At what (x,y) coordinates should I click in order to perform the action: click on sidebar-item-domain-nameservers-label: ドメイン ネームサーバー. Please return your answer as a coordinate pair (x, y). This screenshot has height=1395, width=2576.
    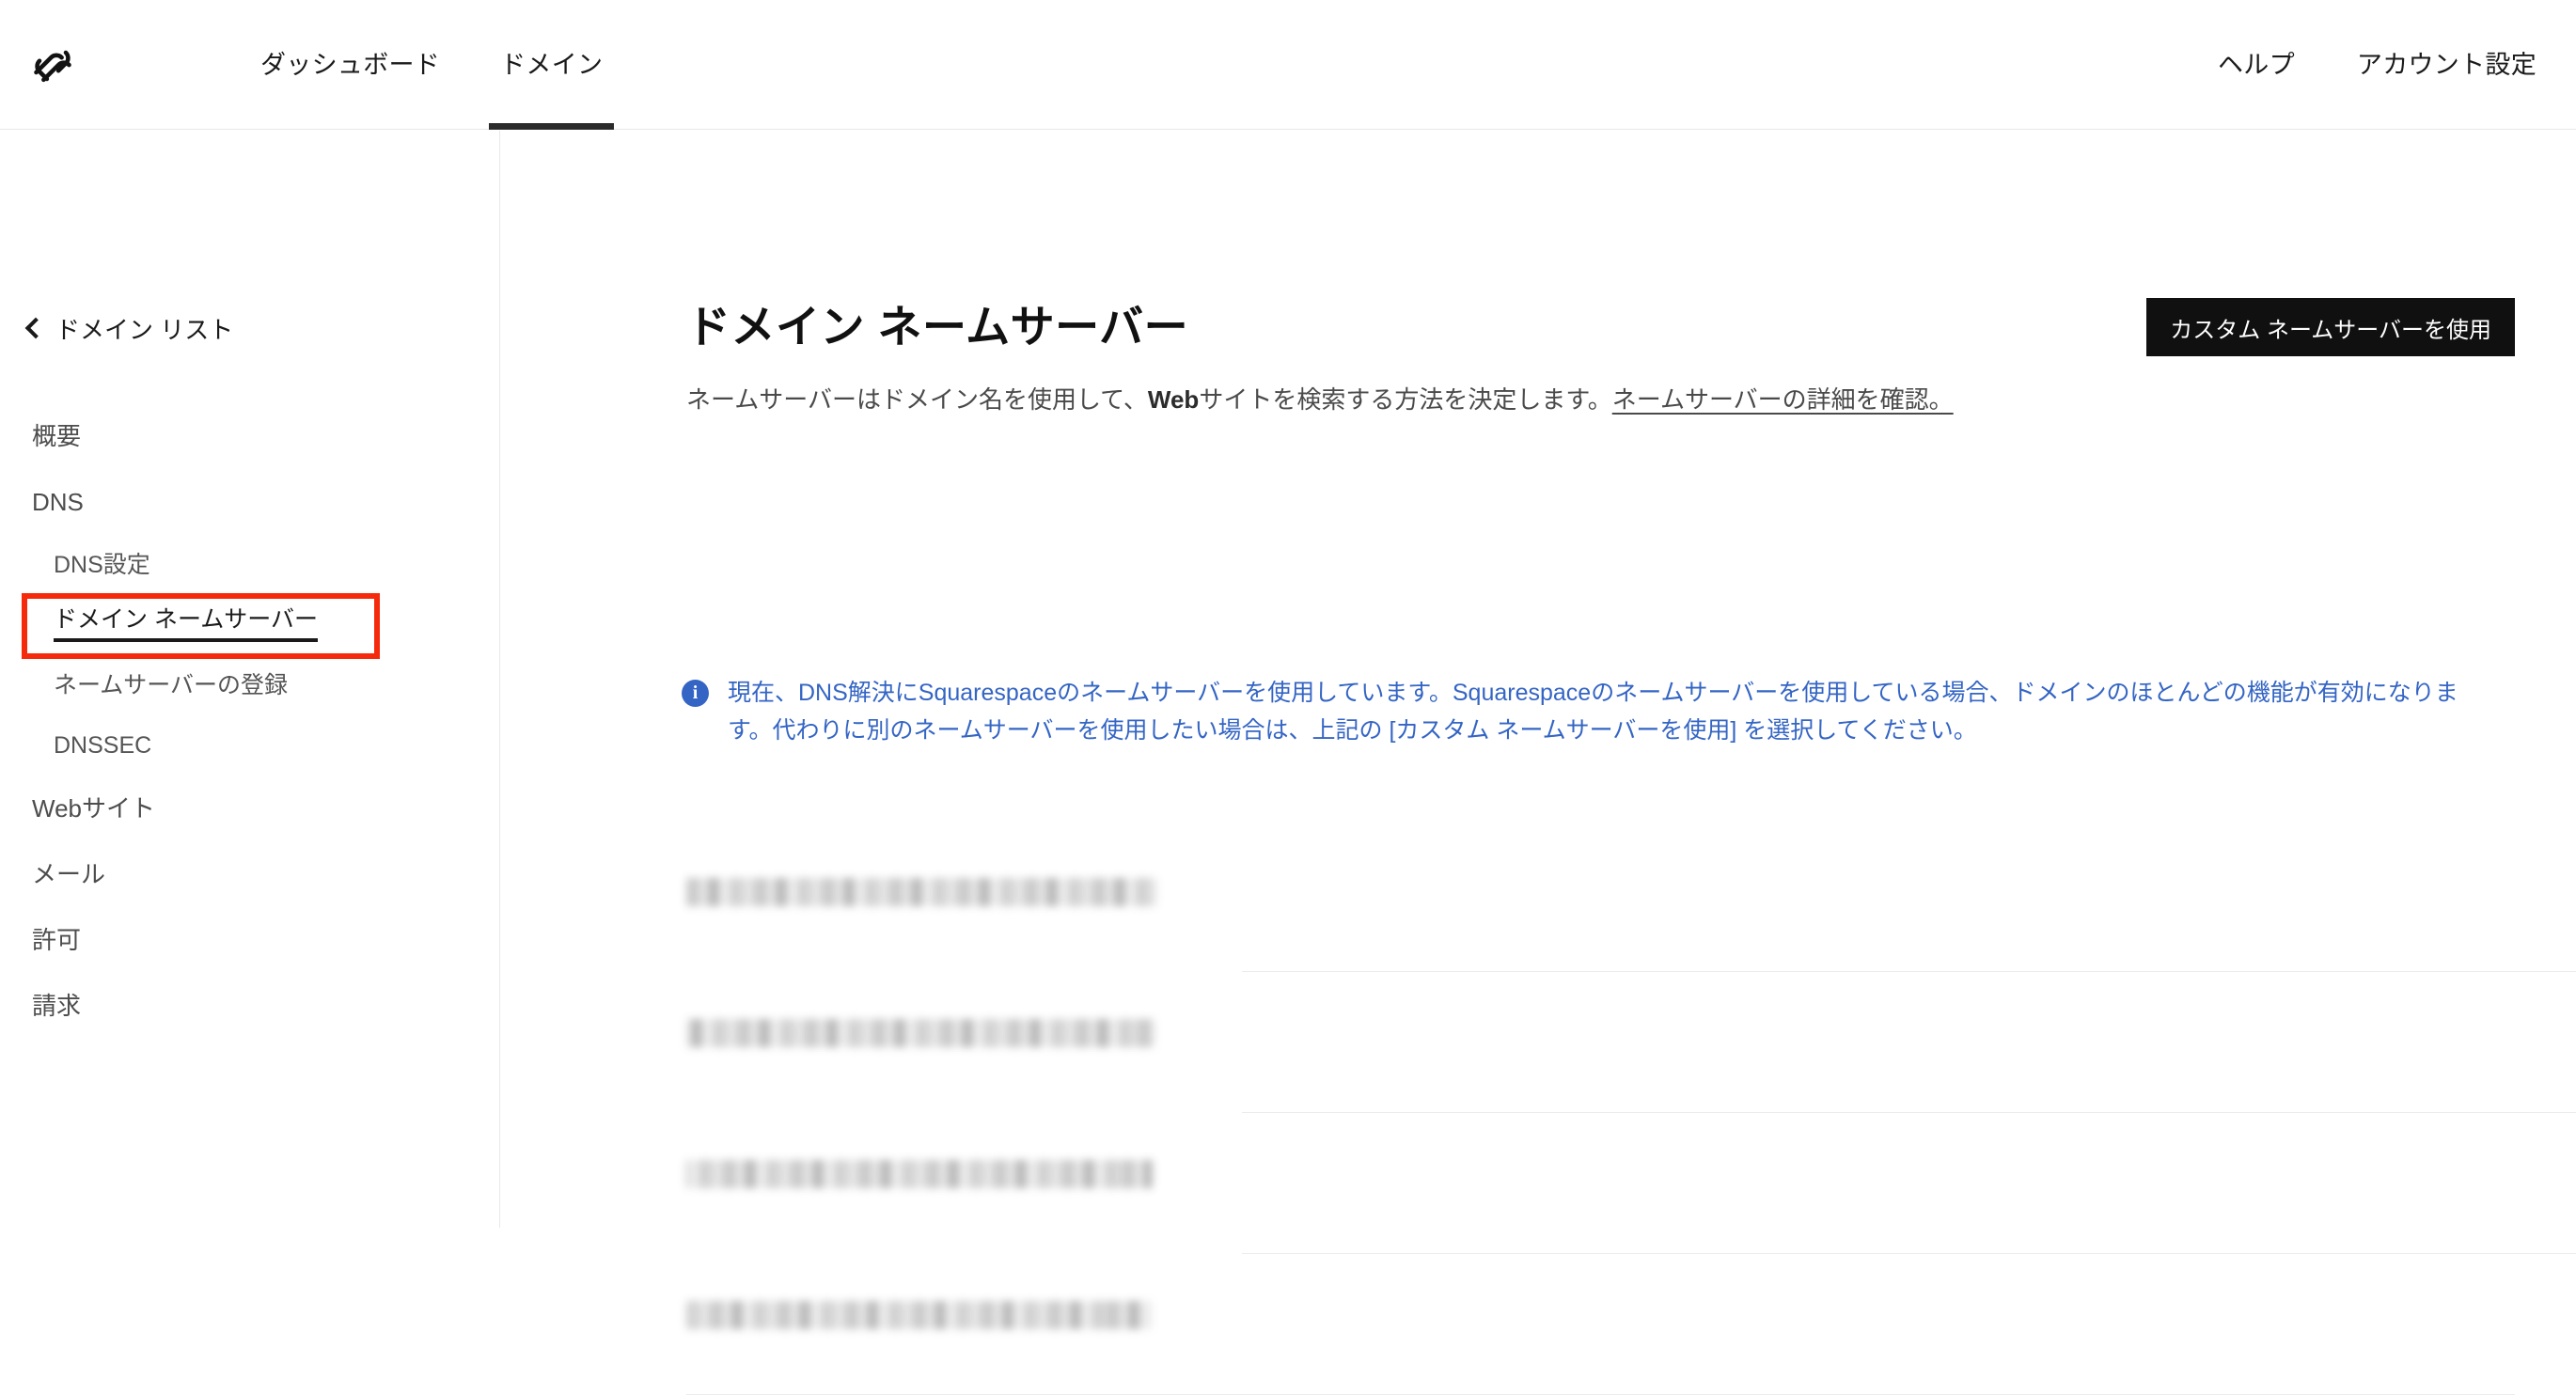
    Looking at the image, I should click on (186, 625).